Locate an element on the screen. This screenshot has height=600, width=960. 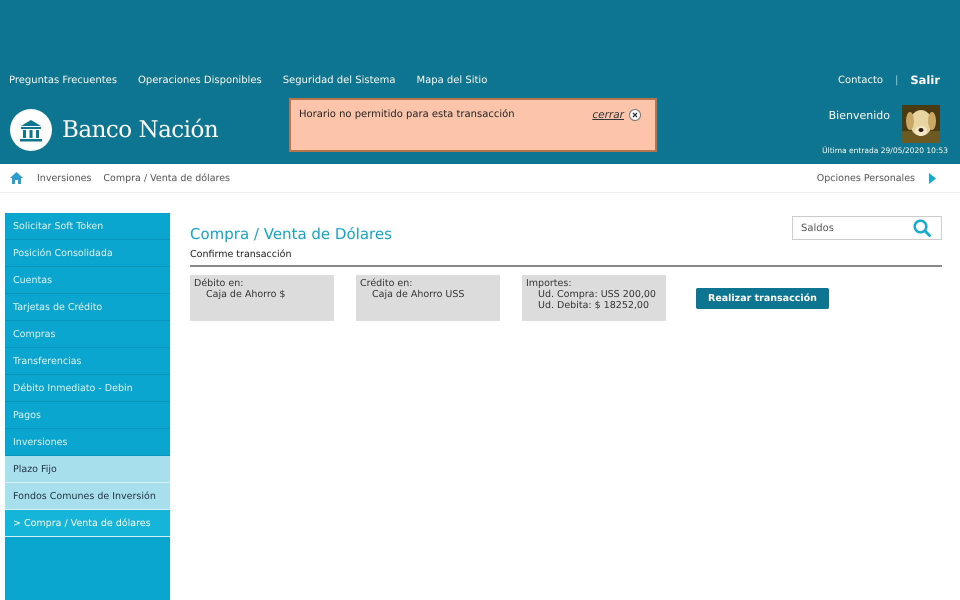
breadcrumb-link: Compra / Venta de dólares is located at coordinates (166, 178).